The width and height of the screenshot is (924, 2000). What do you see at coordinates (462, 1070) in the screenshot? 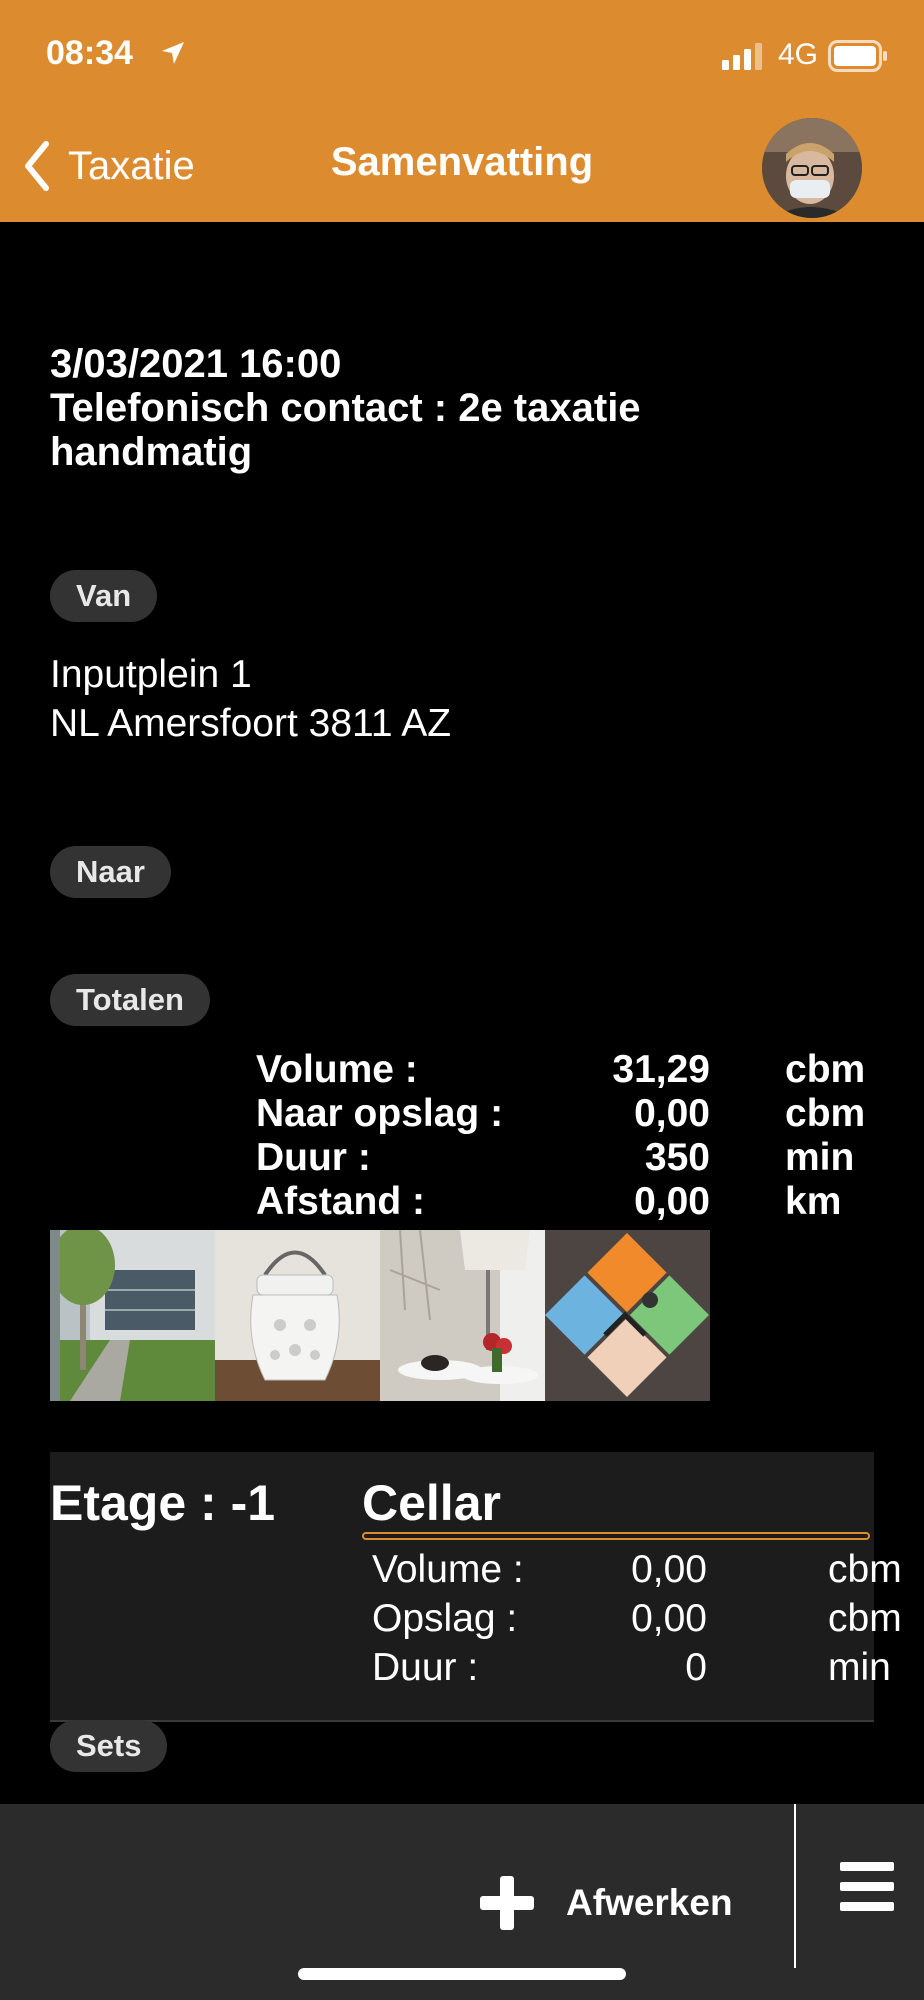
I see `totals-row: Volume : 31,29 cbm` at bounding box center [462, 1070].